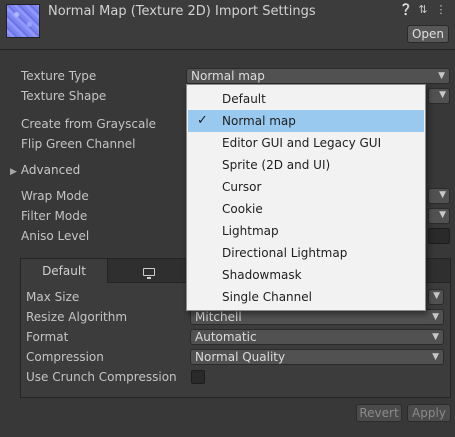  I want to click on menu-item-label: Default, so click(244, 99).